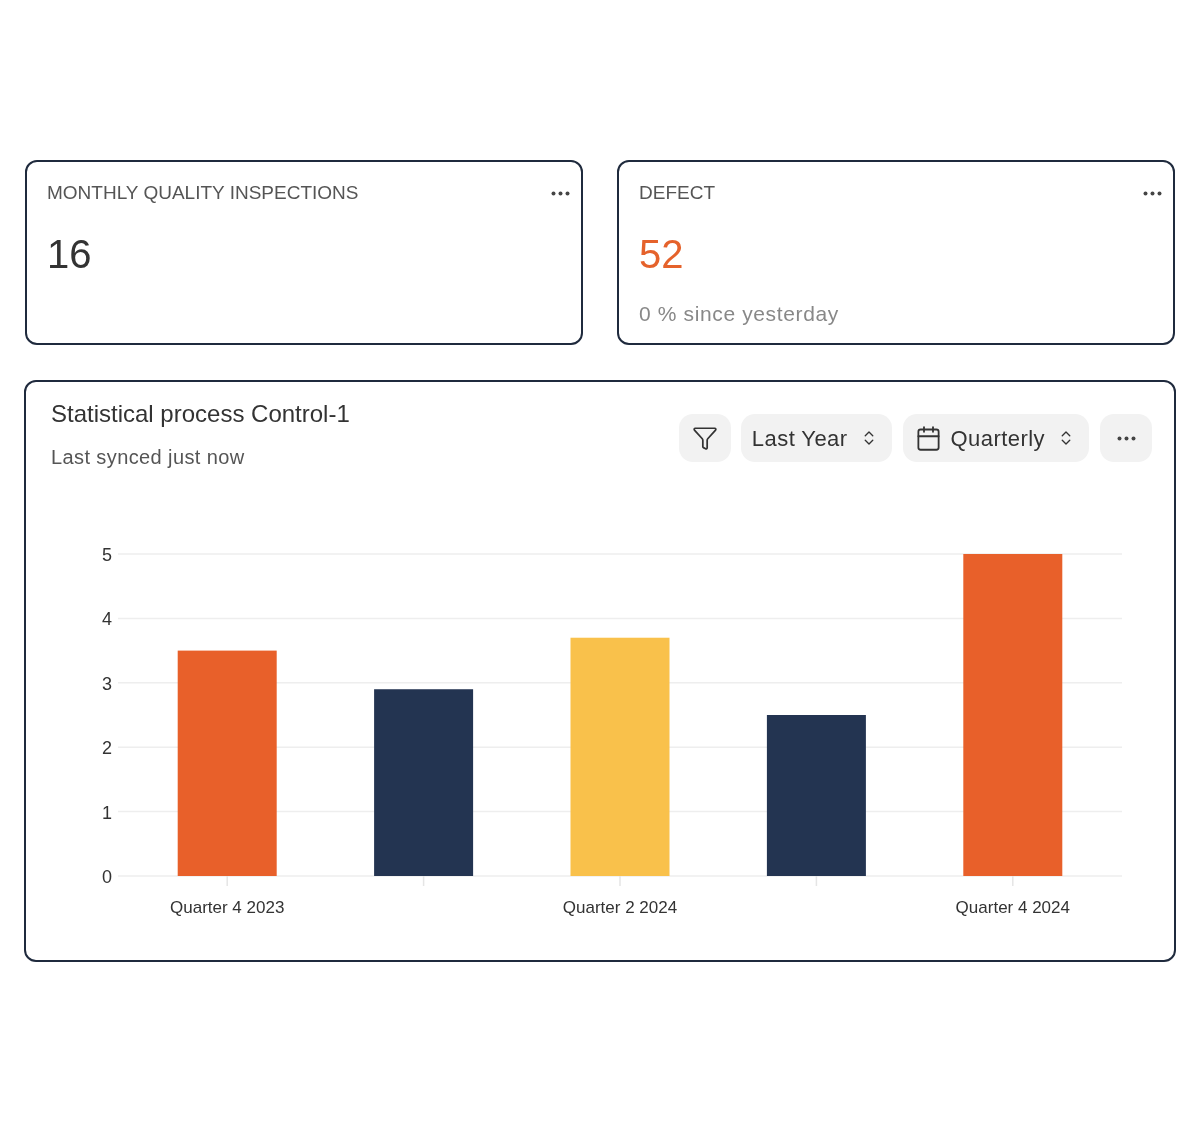  Describe the element at coordinates (107, 748) in the screenshot. I see `y-axis-label: 2` at that location.